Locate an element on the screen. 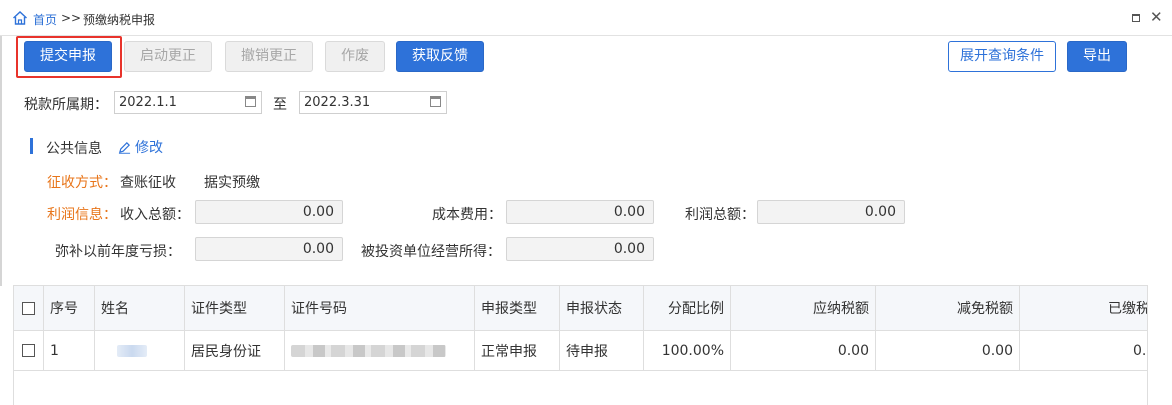 The width and height of the screenshot is (1172, 405). period-end-value: 2022.3.31 is located at coordinates (337, 102).